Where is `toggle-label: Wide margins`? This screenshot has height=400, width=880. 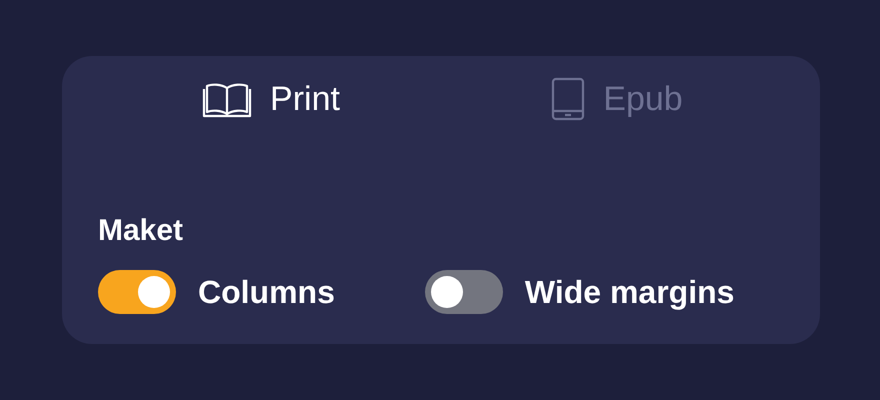
toggle-label: Wide margins is located at coordinates (629, 292).